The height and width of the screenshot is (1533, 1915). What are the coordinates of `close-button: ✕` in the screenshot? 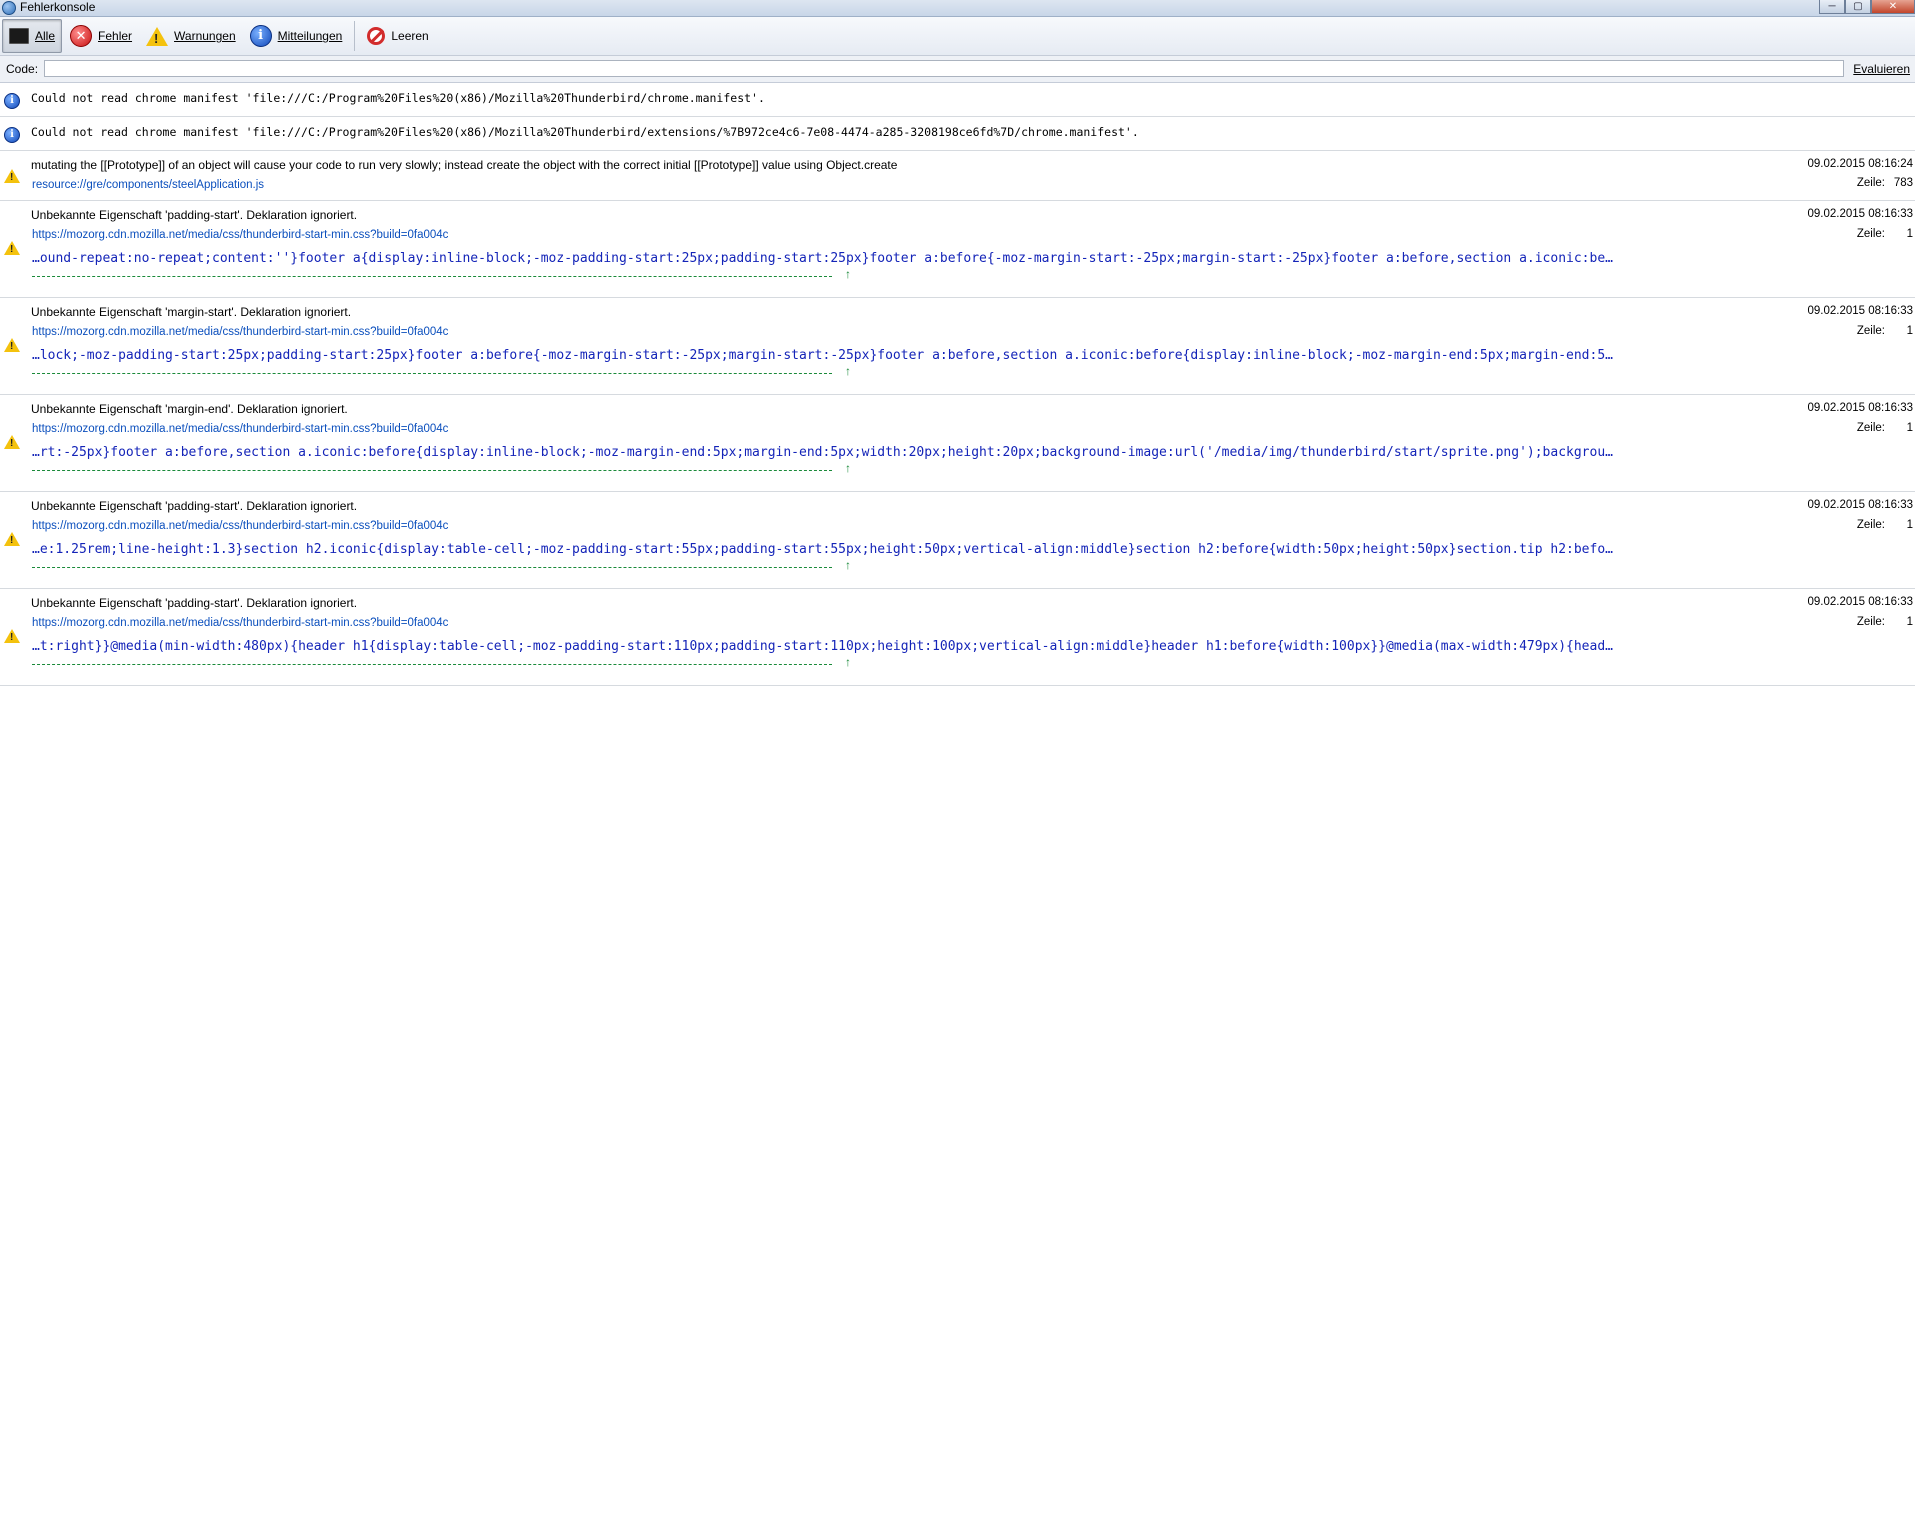 It's located at (1893, 7).